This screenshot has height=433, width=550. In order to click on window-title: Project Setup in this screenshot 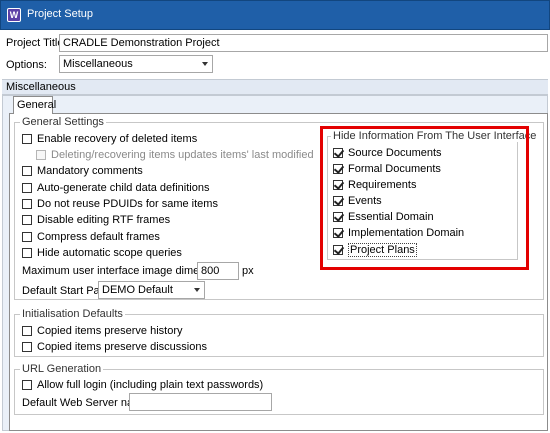, I will do `click(60, 14)`.